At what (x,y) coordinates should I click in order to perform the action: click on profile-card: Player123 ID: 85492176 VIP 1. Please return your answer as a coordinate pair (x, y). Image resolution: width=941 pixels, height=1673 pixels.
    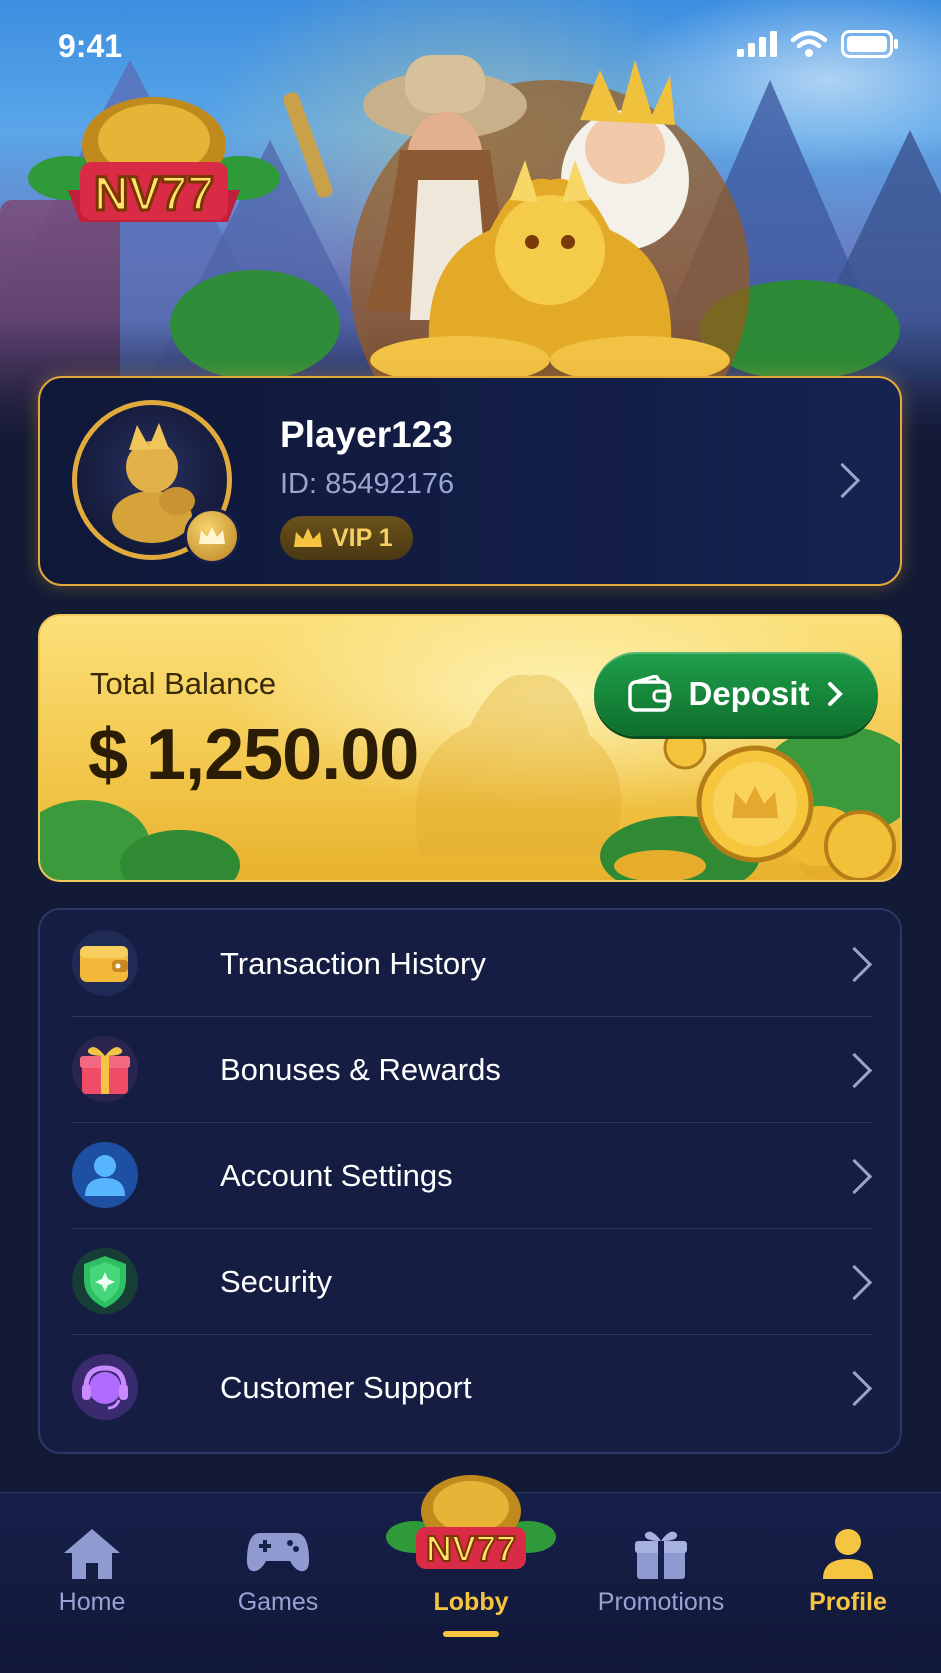
    Looking at the image, I should click on (470, 481).